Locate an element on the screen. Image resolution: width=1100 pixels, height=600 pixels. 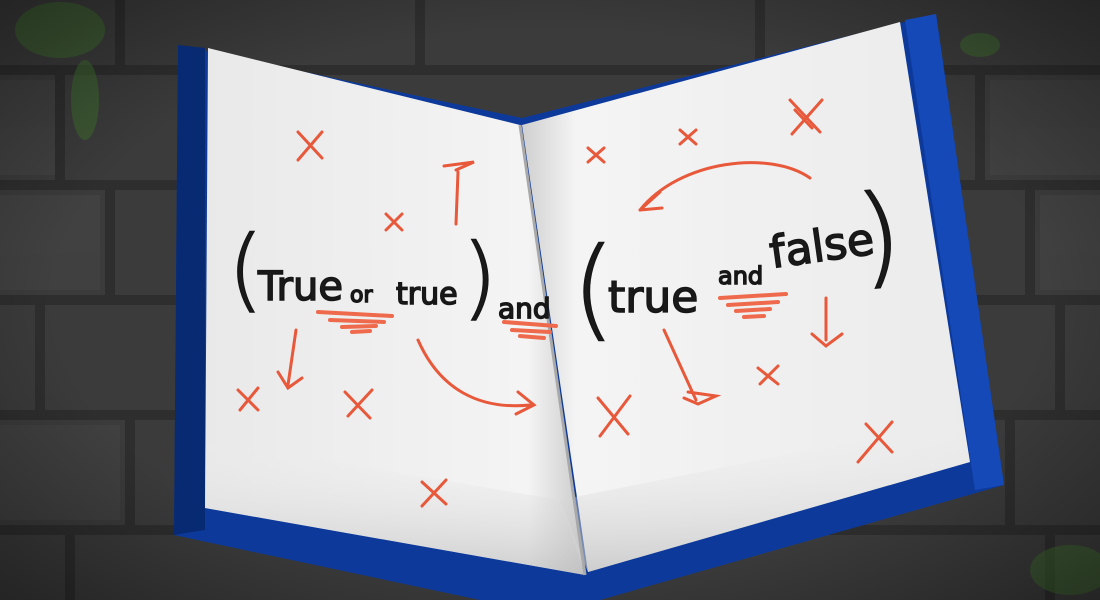
op-and-inner: and is located at coordinates (740, 276).